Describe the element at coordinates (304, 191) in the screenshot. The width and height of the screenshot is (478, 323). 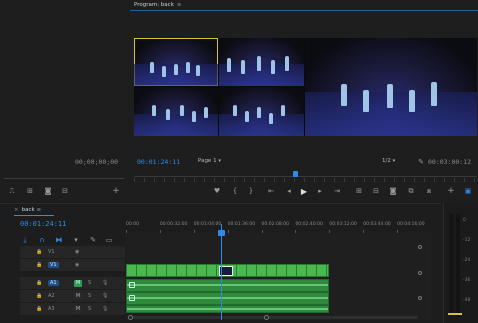
I see `play-icon: ▶` at that location.